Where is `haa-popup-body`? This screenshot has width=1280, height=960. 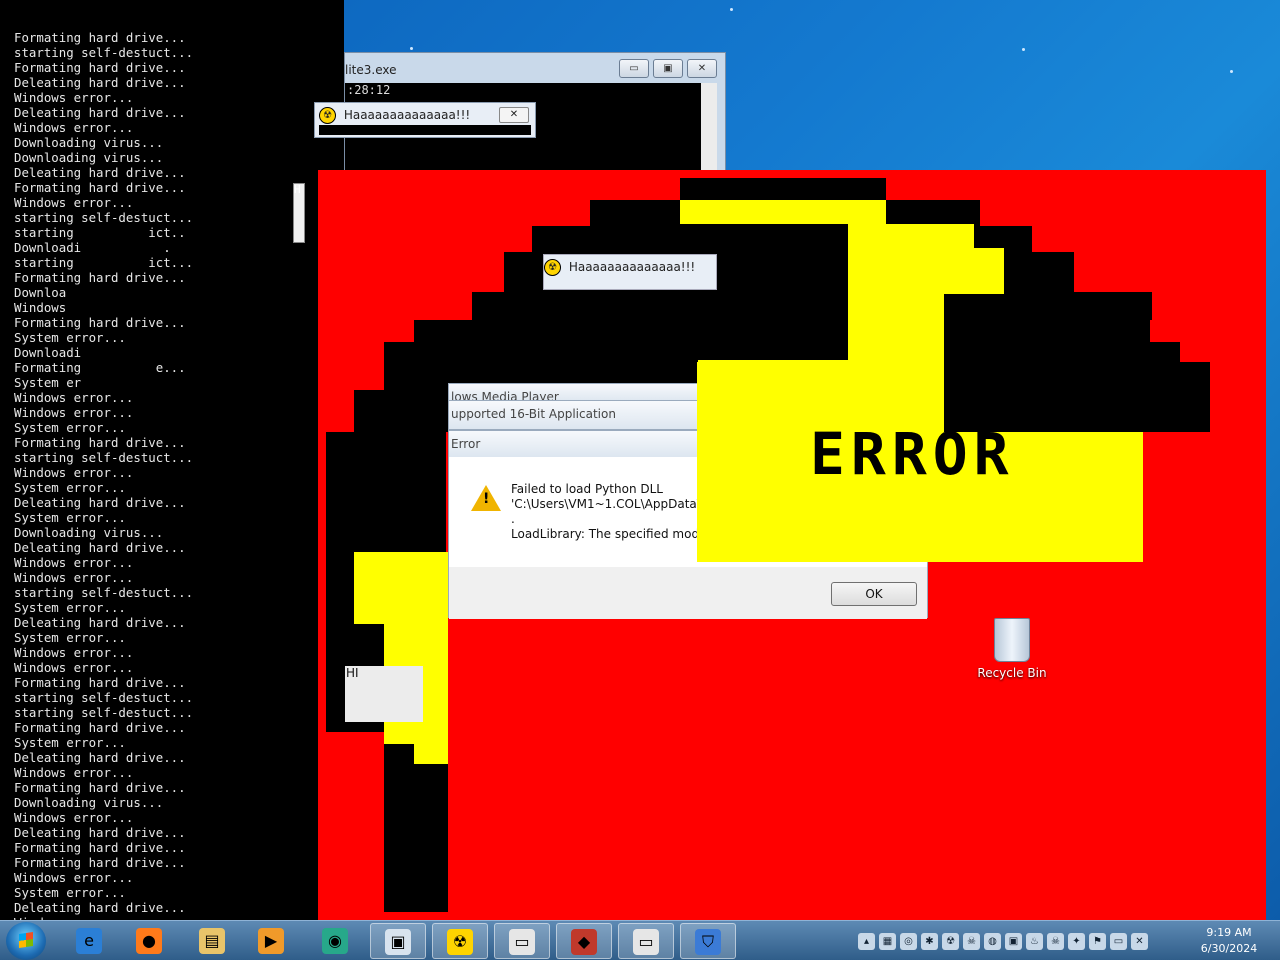
haa-popup-body is located at coordinates (425, 130).